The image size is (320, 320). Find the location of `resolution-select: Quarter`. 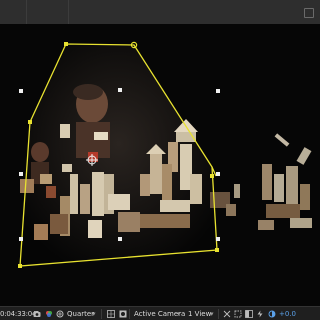

resolution-select: Quarter is located at coordinates (80, 313).